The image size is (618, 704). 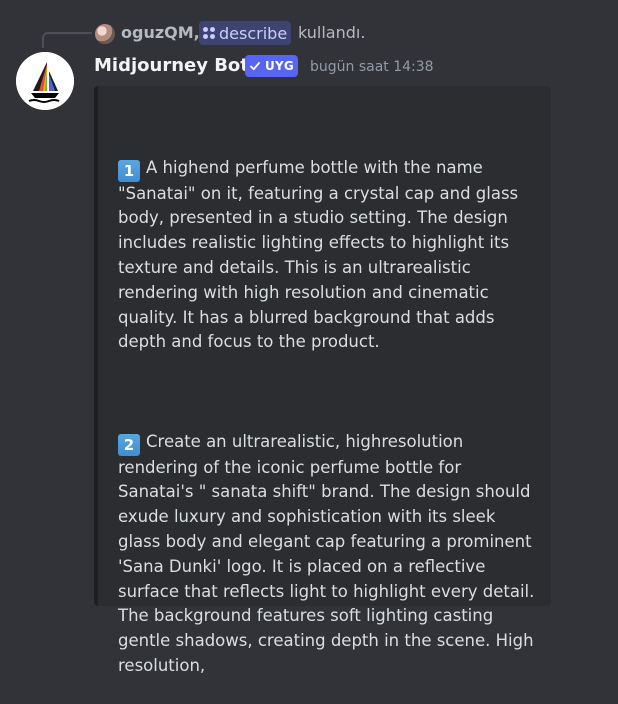 What do you see at coordinates (105, 34) in the screenshot?
I see `reply-user-avatar` at bounding box center [105, 34].